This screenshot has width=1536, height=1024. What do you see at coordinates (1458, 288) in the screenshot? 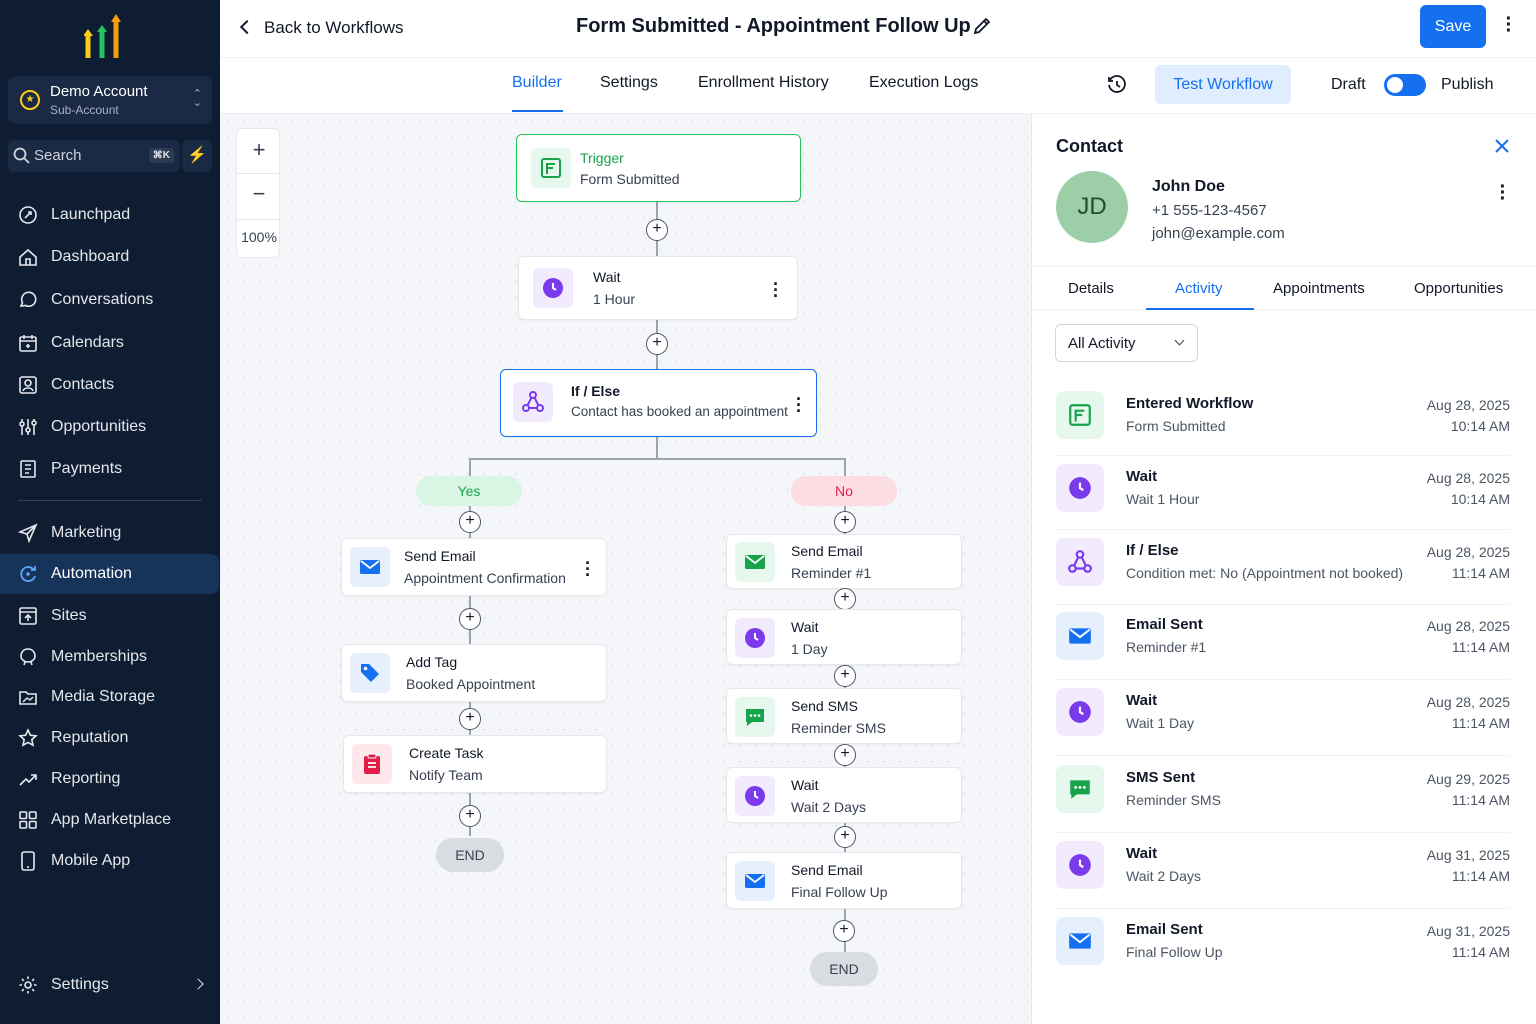
I see `tab-opportunities: Opportunities` at bounding box center [1458, 288].